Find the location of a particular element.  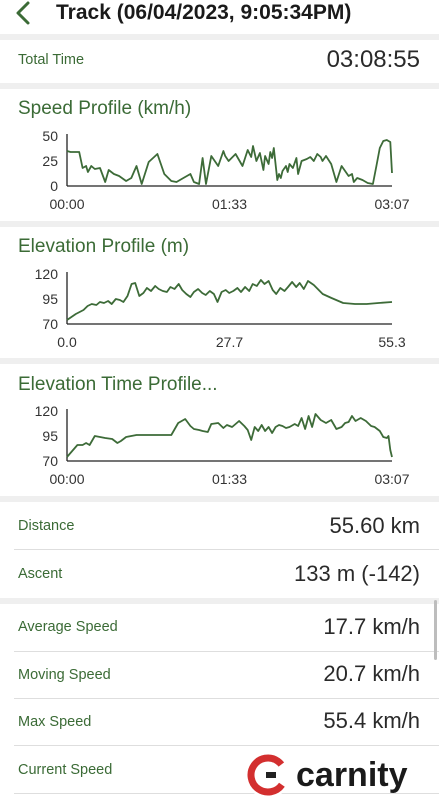

elevation-profile-x-tick-label: 27.7 is located at coordinates (229, 342).